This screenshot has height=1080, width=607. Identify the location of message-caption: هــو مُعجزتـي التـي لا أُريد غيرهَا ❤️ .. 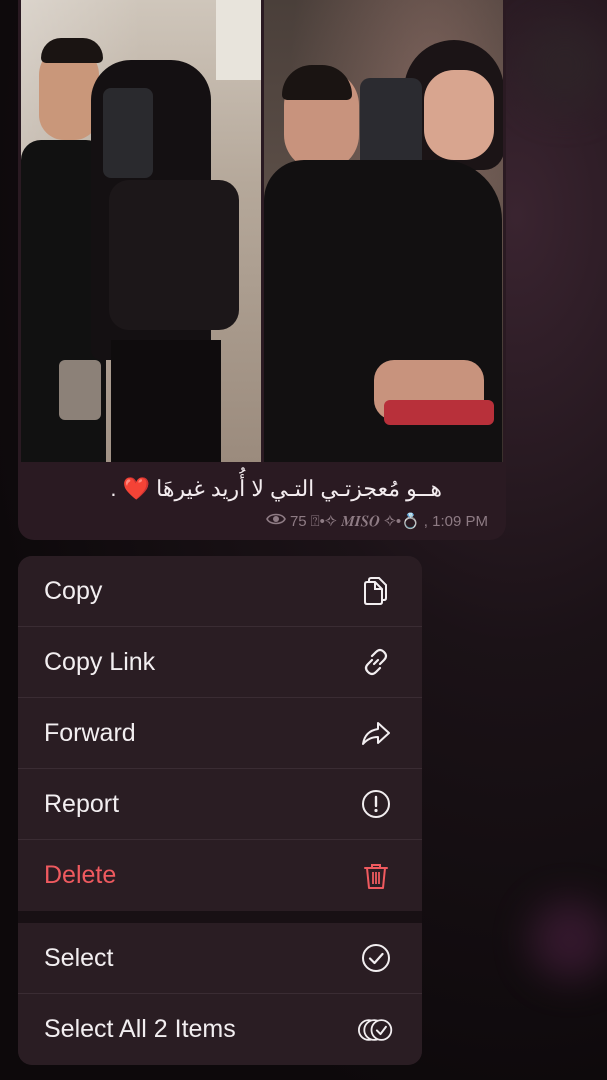
(242, 489).